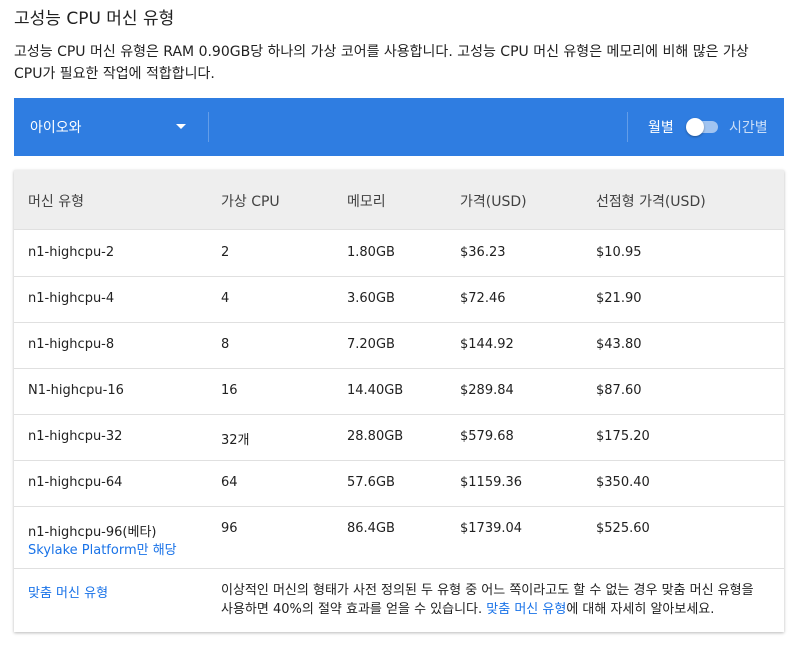 Image resolution: width=800 pixels, height=647 pixels. I want to click on vcpu-cell: 32개, so click(235, 440).